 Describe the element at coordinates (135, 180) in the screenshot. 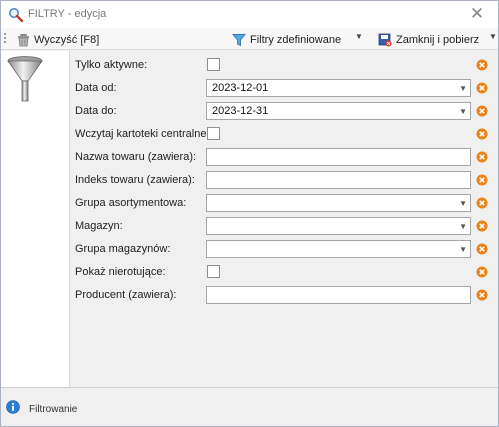

I see `product-index-label: Indeks towaru (zawiera):` at that location.